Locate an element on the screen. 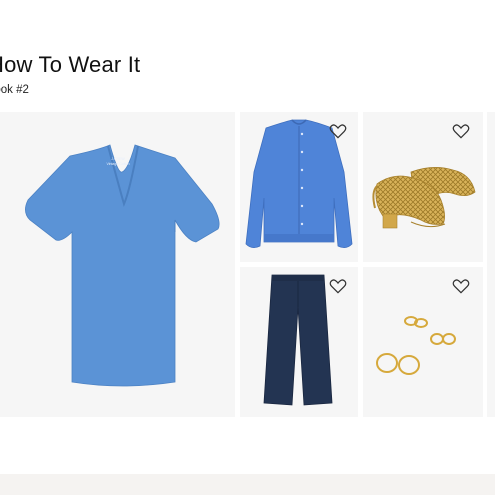 Image resolution: width=495 pixels, height=495 pixels. product-tile-cardigan is located at coordinates (299, 187).